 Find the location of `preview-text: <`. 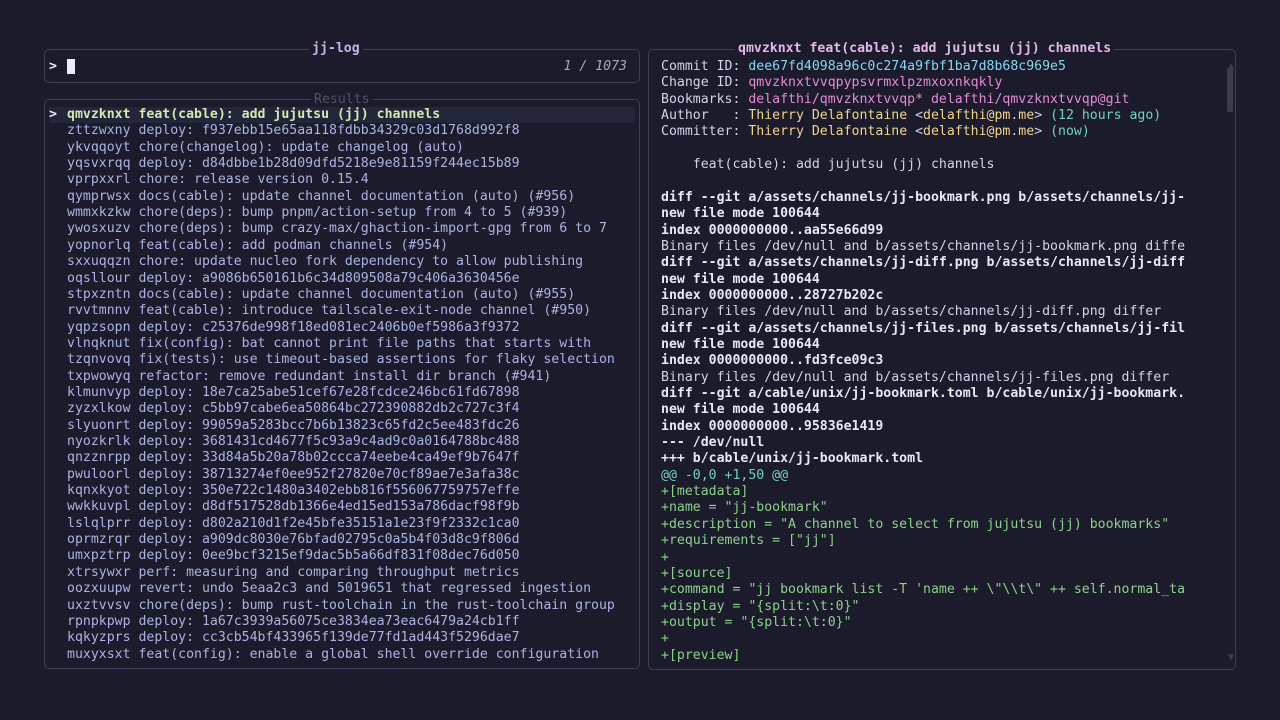

preview-text: < is located at coordinates (915, 116).